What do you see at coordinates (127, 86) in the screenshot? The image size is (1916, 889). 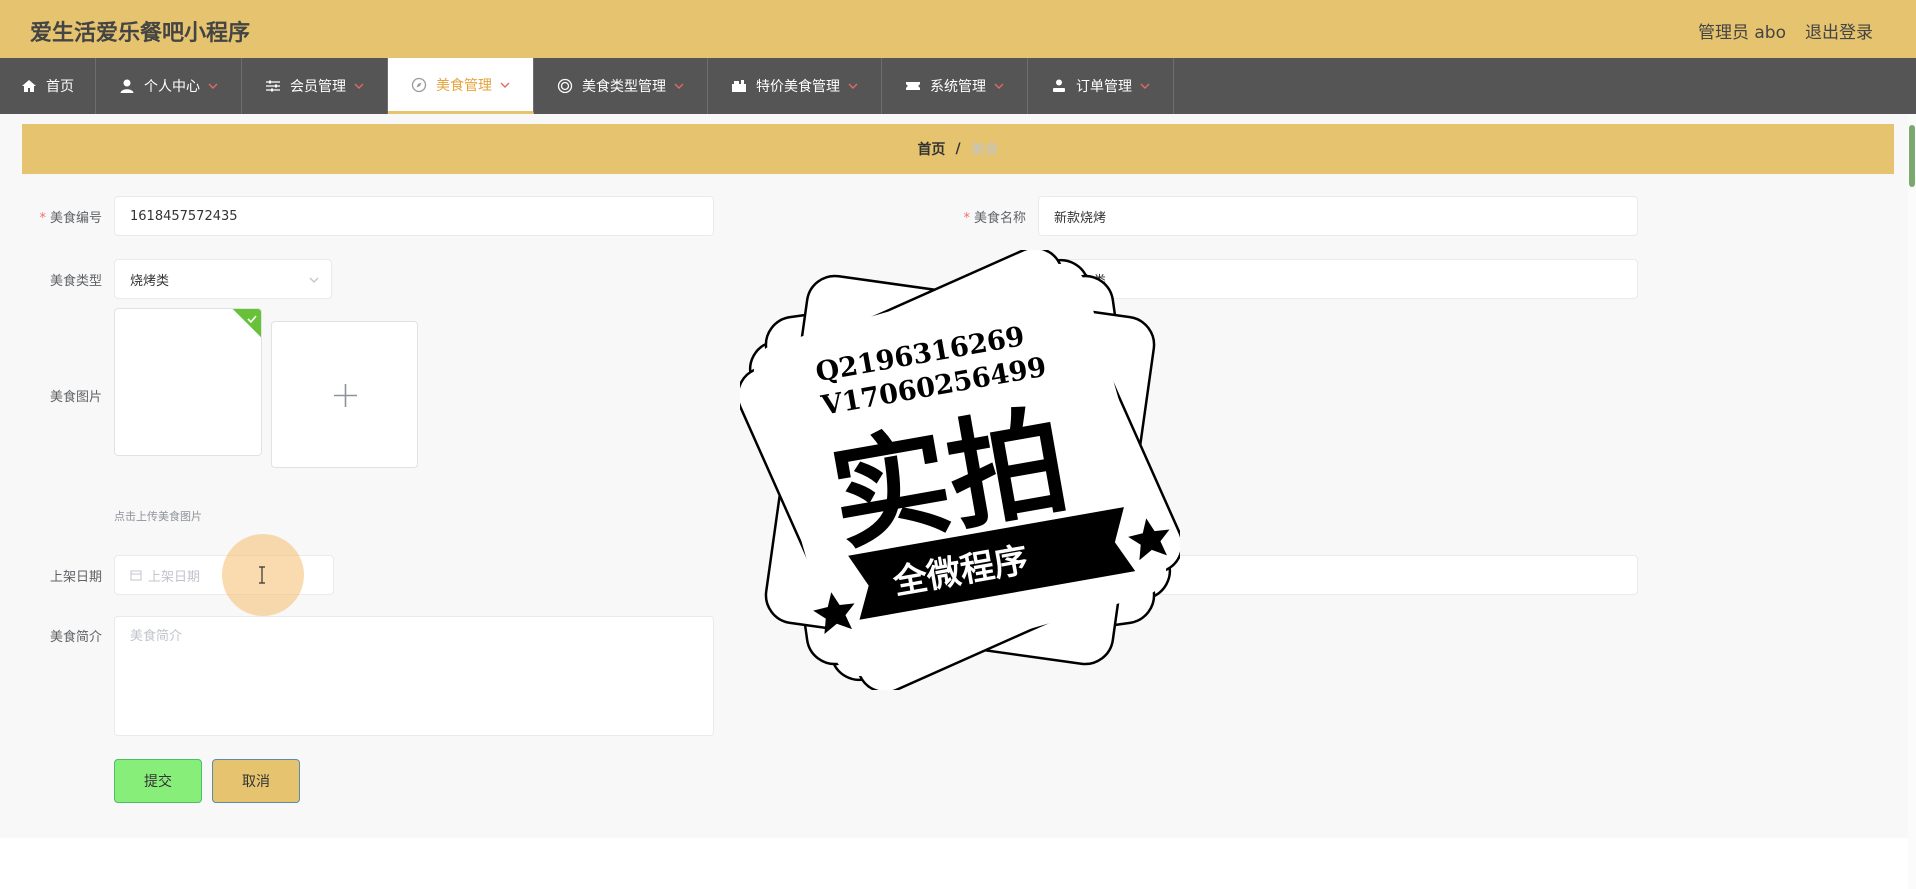 I see `user-icon` at bounding box center [127, 86].